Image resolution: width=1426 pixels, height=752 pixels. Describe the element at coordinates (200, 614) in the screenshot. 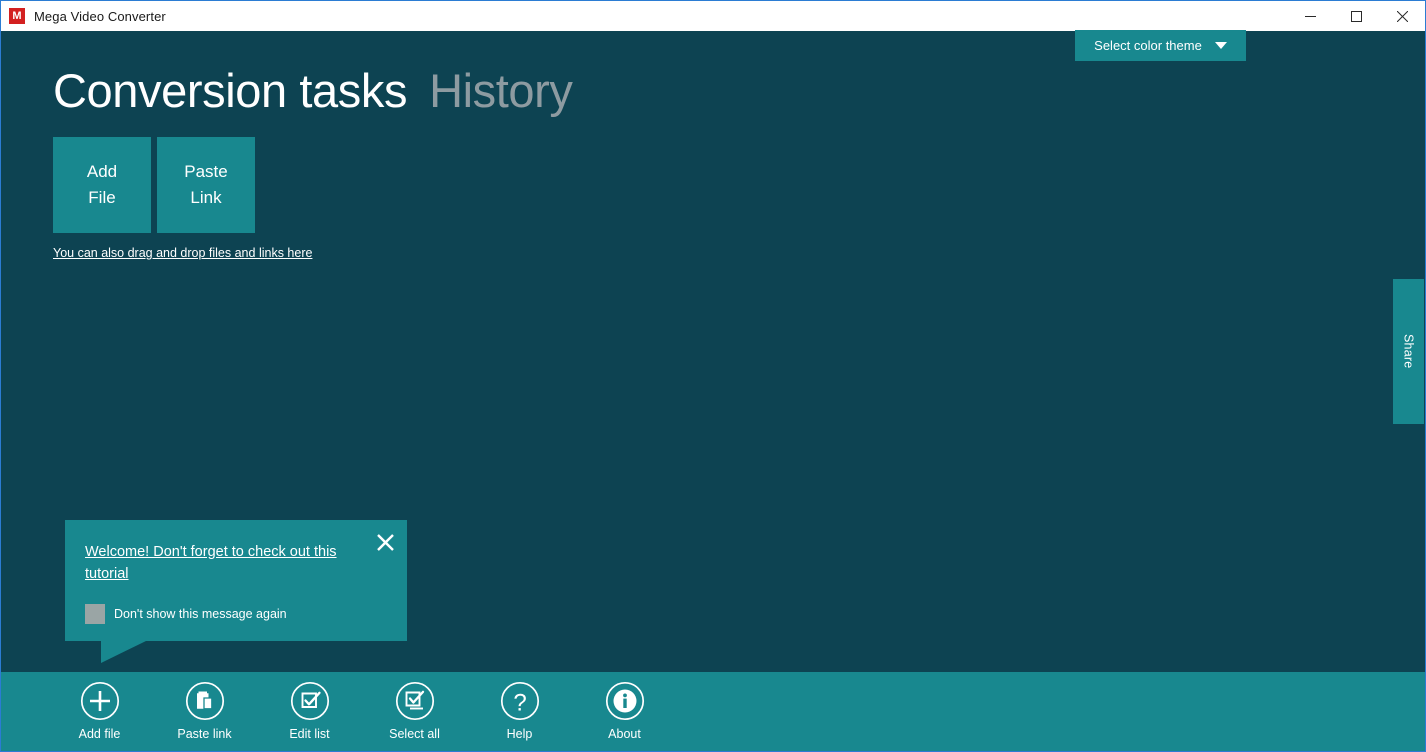

I see `dont-show-again-label: Don't show this message again` at that location.